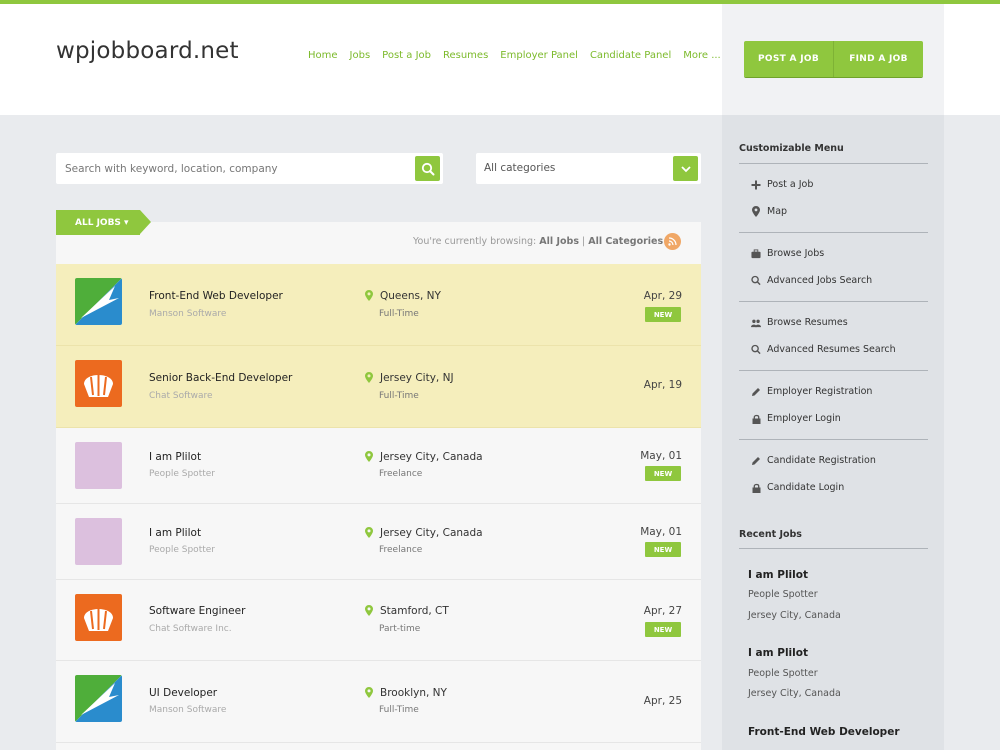 The width and height of the screenshot is (1000, 750). What do you see at coordinates (588, 168) in the screenshot?
I see `category-select: All categories` at bounding box center [588, 168].